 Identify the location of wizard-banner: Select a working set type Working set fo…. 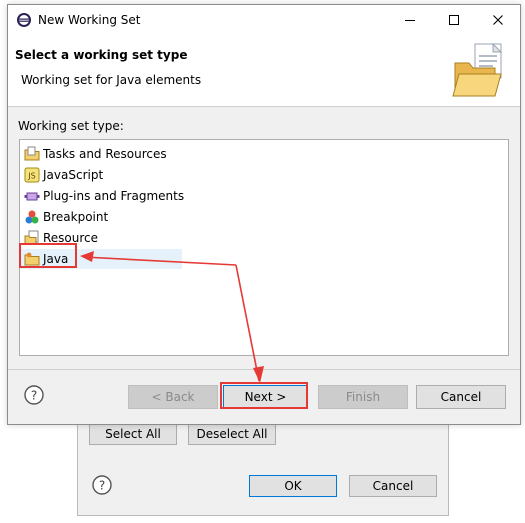
(264, 71).